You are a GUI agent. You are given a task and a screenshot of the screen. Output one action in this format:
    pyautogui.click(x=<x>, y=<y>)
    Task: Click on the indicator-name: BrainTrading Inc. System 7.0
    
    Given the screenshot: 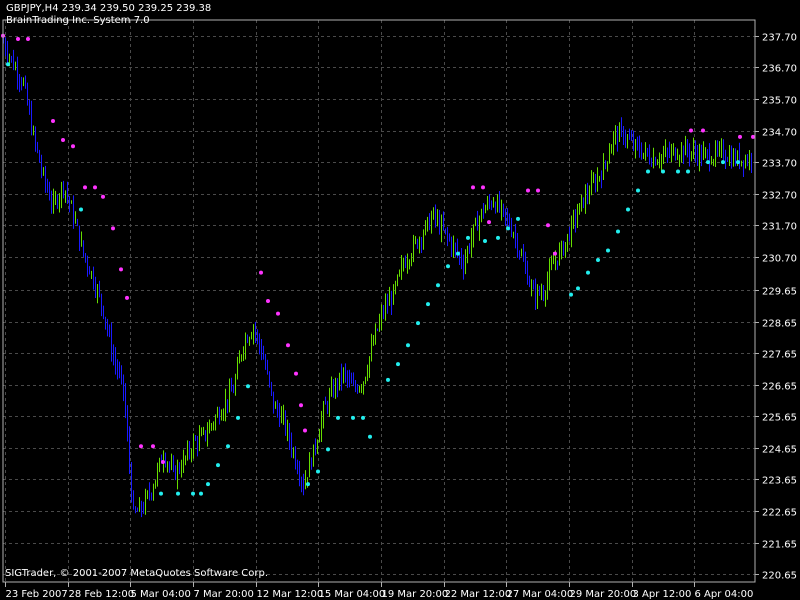 What is the action you would take?
    pyautogui.click(x=78, y=20)
    